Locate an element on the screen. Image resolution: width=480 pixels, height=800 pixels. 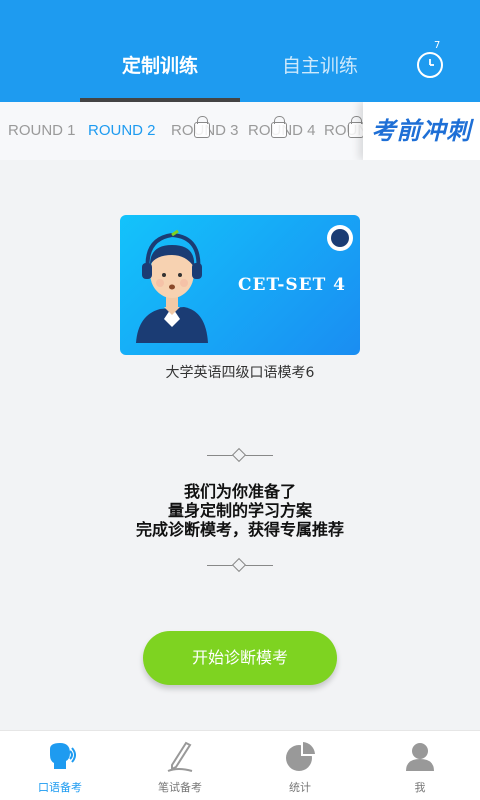
card-title: CET-SET 4 is located at coordinates (292, 285).